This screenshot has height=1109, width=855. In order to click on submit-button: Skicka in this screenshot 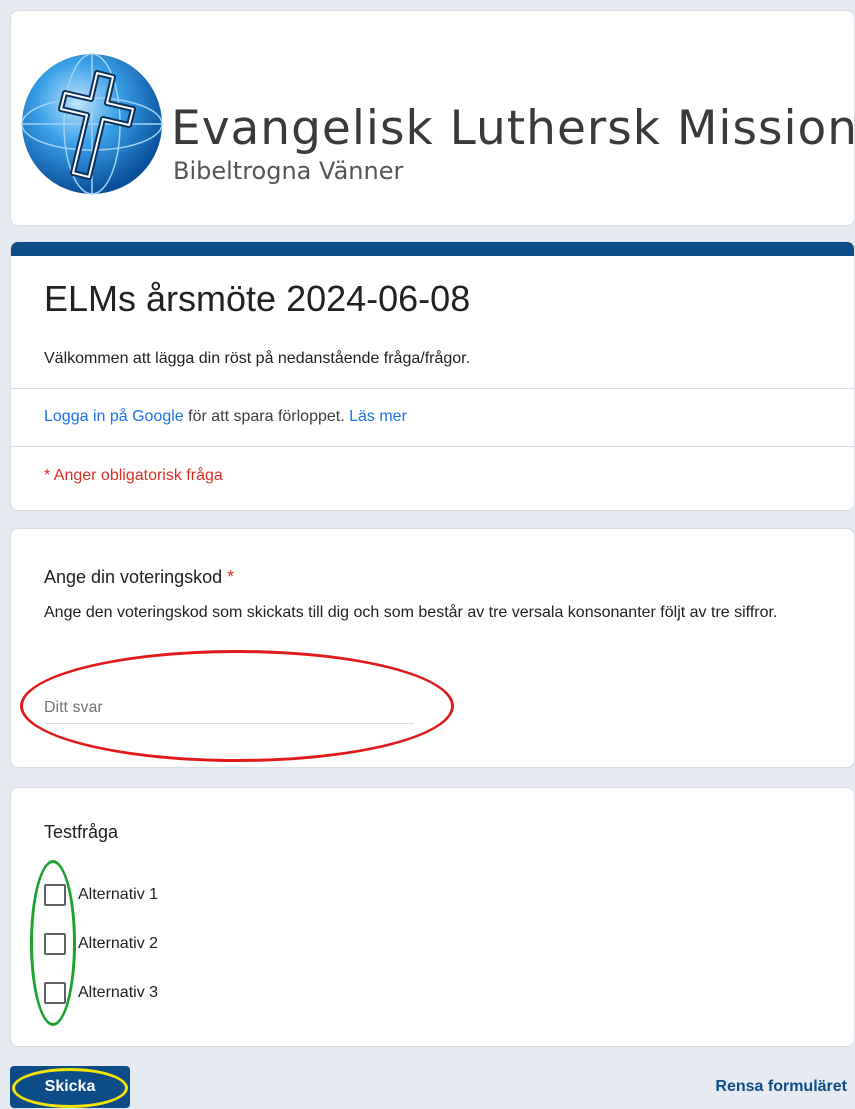, I will do `click(70, 1087)`.